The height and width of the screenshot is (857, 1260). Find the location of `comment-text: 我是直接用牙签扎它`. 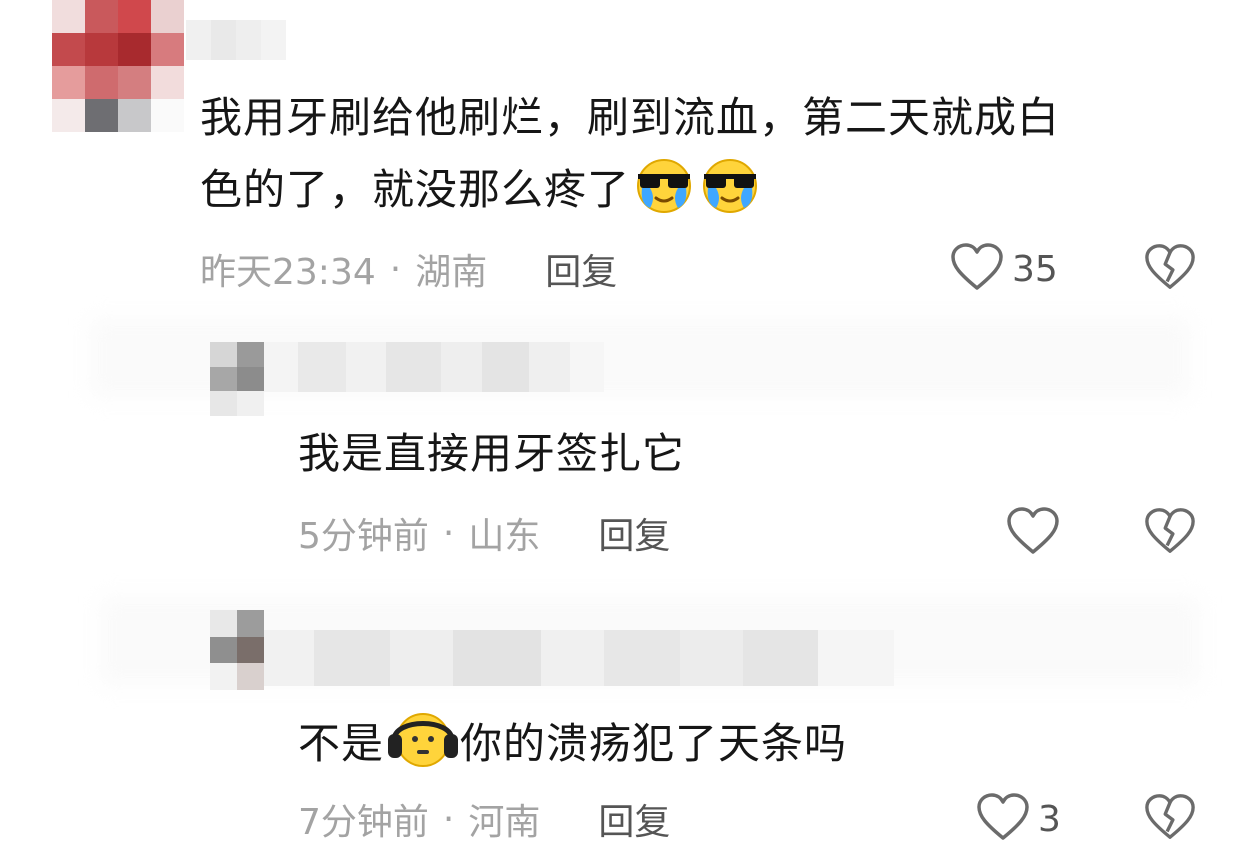

comment-text: 我是直接用牙签扎它 is located at coordinates (492, 453).